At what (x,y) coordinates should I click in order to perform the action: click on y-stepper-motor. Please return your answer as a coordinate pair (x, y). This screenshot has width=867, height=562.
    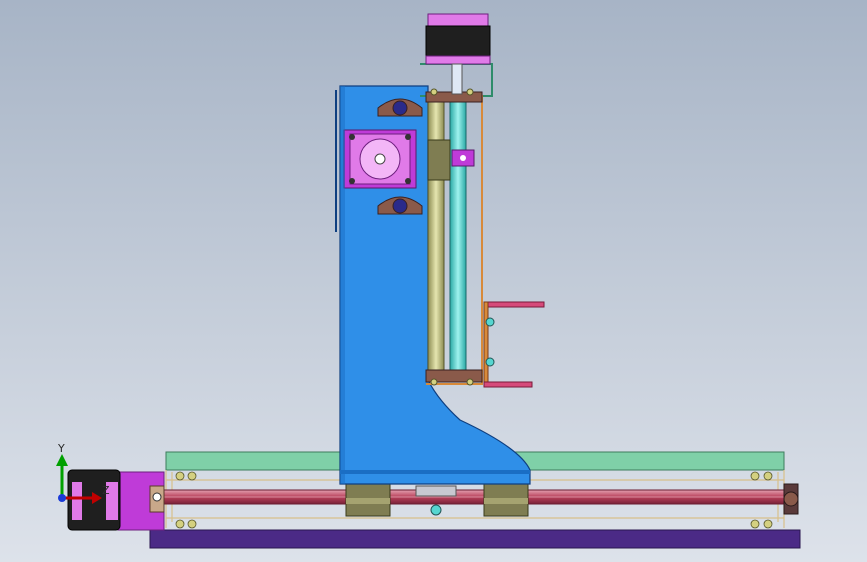
    Looking at the image, I should click on (380, 159).